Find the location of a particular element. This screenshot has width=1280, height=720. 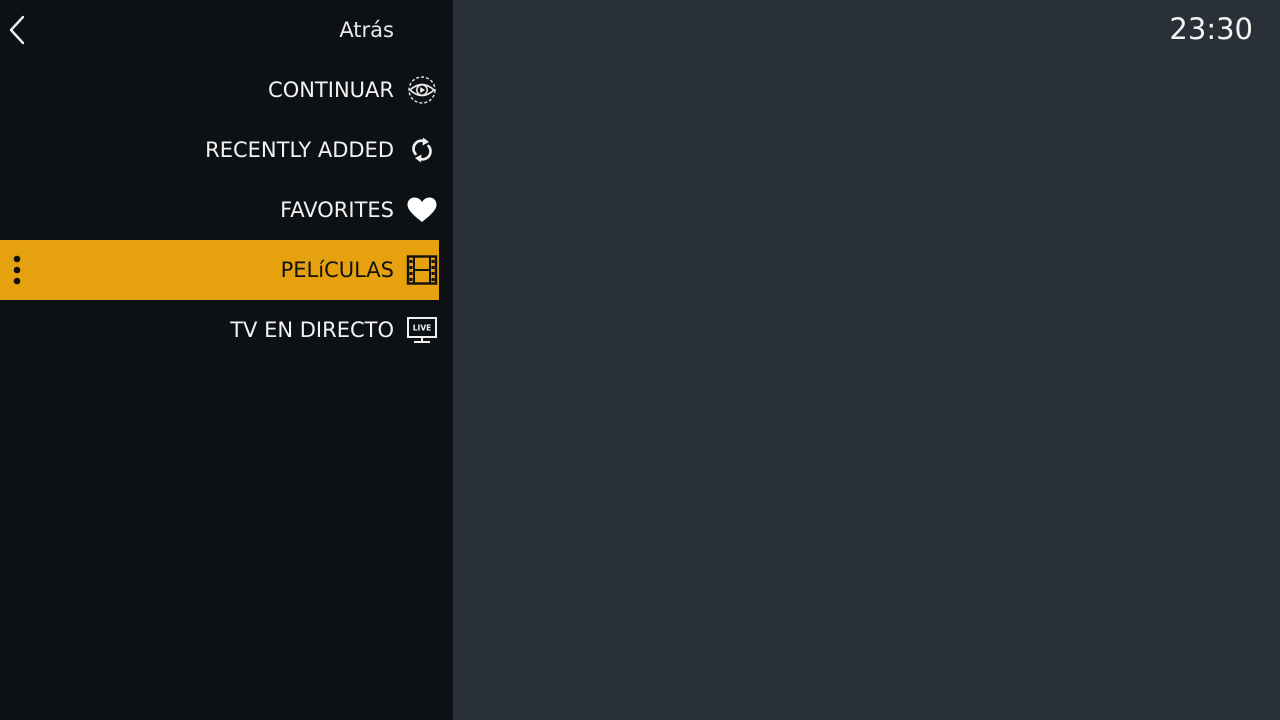

menu-item-label: RECENTLY ADDED is located at coordinates (299, 150).